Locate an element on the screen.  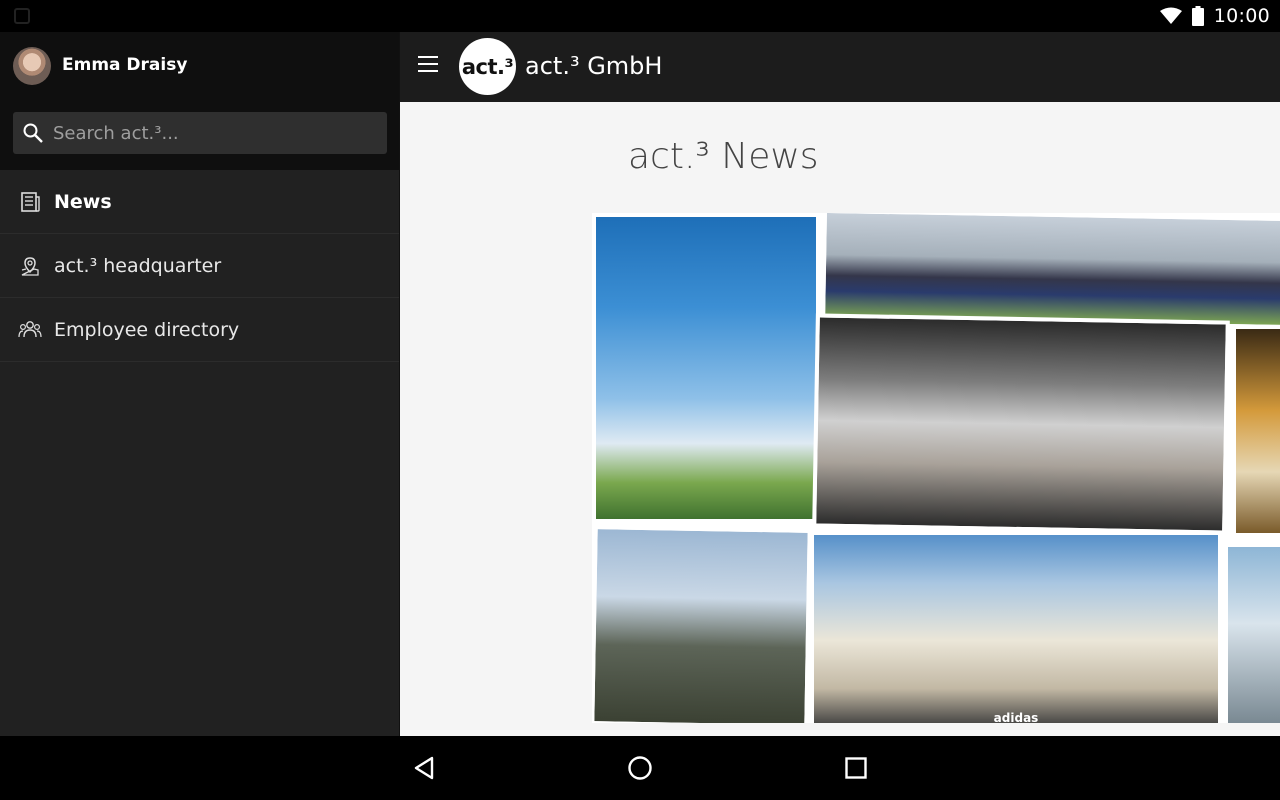
clock: 10:00 is located at coordinates (1241, 16).